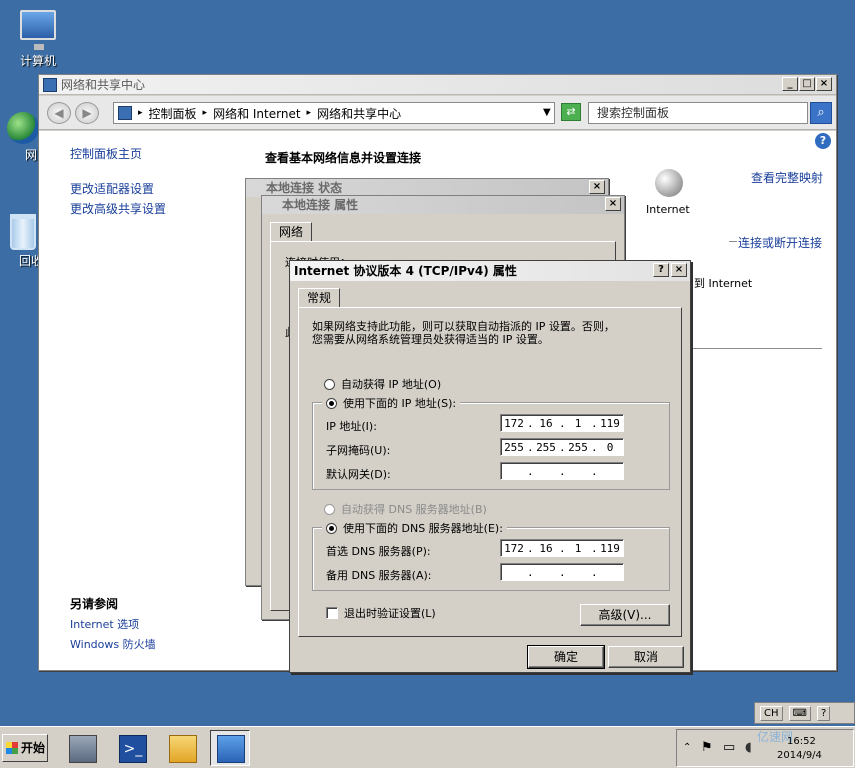 This screenshot has width=855, height=768. I want to click on preferred-dns-label: 首选 DNS 服务器(P):, so click(378, 551).